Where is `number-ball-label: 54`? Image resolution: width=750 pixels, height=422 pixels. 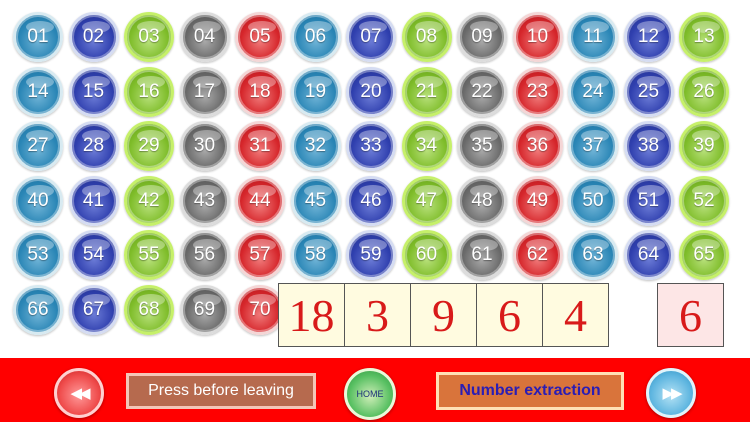
number-ball-label: 54 is located at coordinates (93, 254).